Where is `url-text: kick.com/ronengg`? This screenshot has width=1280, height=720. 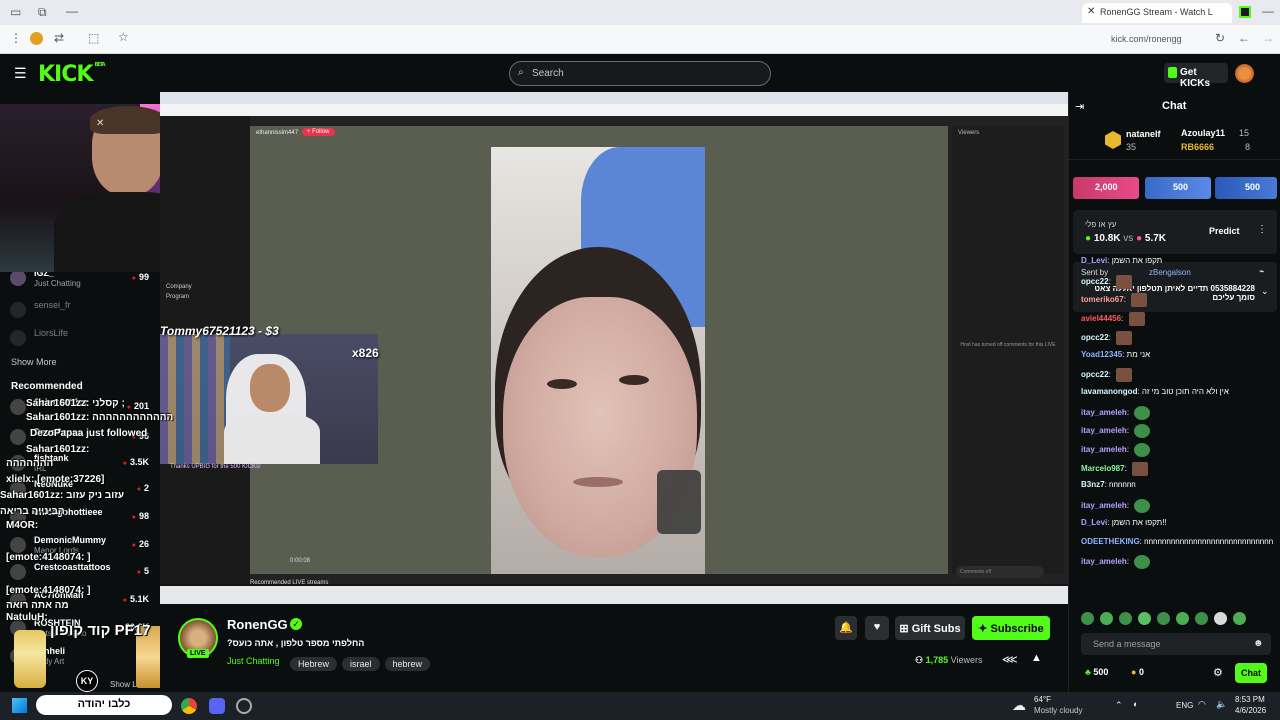 url-text: kick.com/ronengg is located at coordinates (1146, 39).